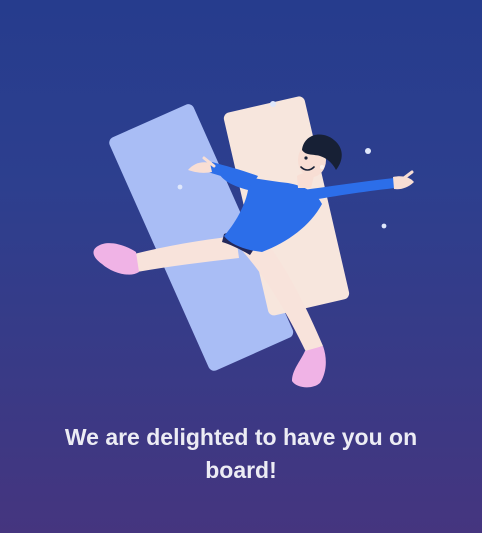  What do you see at coordinates (241, 453) in the screenshot?
I see `welcome-message: We are delighted to have you on board!` at bounding box center [241, 453].